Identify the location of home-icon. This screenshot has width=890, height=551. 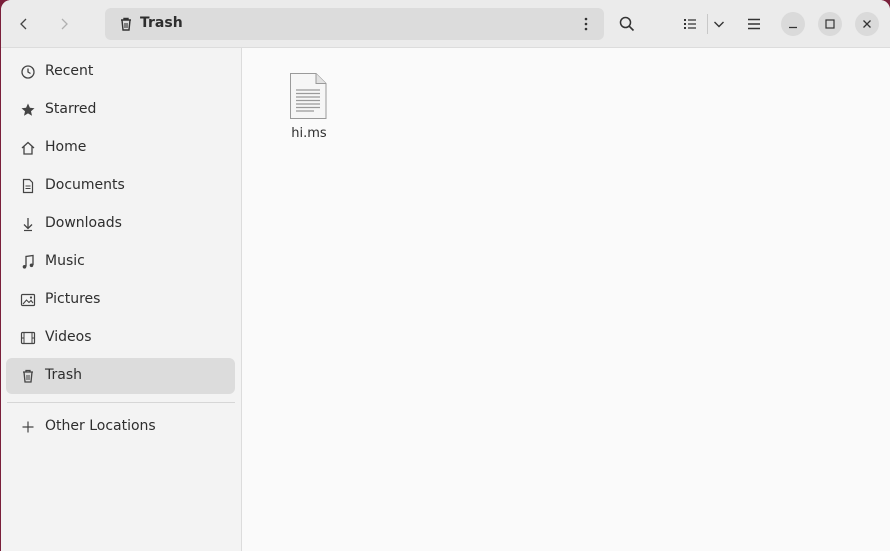
(28, 148).